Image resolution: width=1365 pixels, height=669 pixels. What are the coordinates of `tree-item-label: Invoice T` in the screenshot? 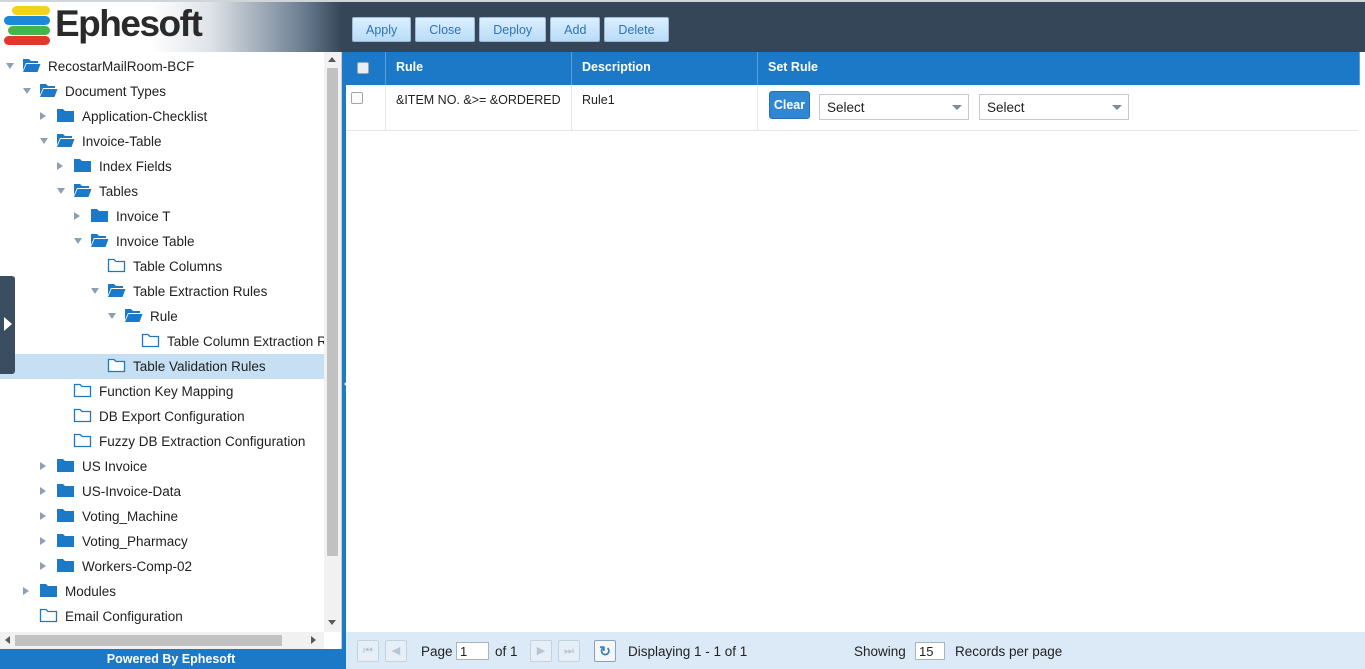 It's located at (143, 216).